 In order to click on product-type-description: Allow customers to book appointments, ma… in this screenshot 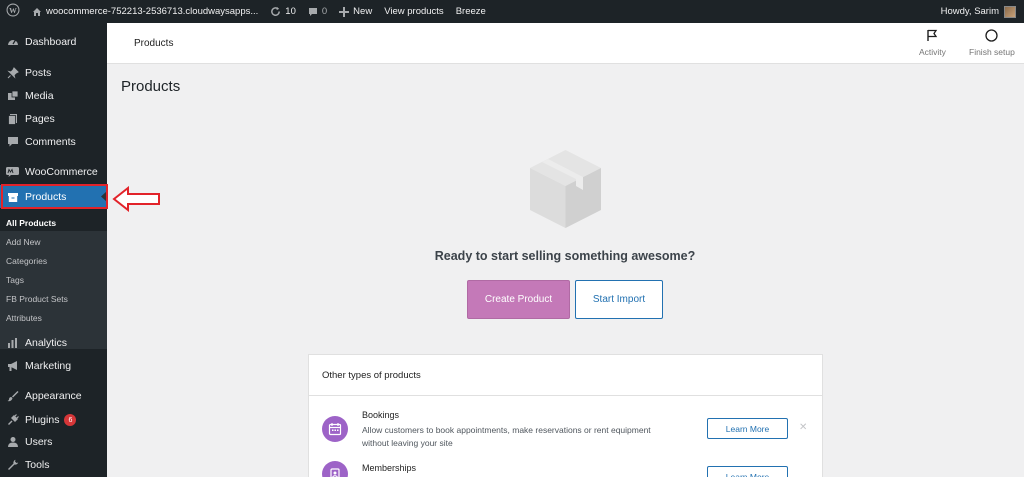, I will do `click(506, 436)`.